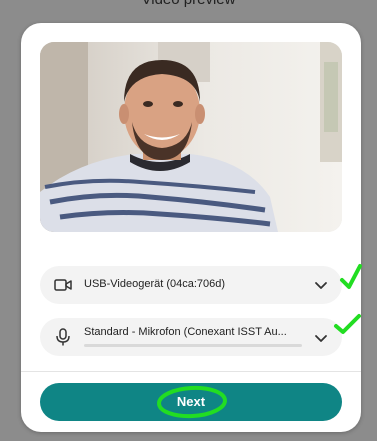 Image resolution: width=377 pixels, height=441 pixels. I want to click on divider, so click(191, 371).